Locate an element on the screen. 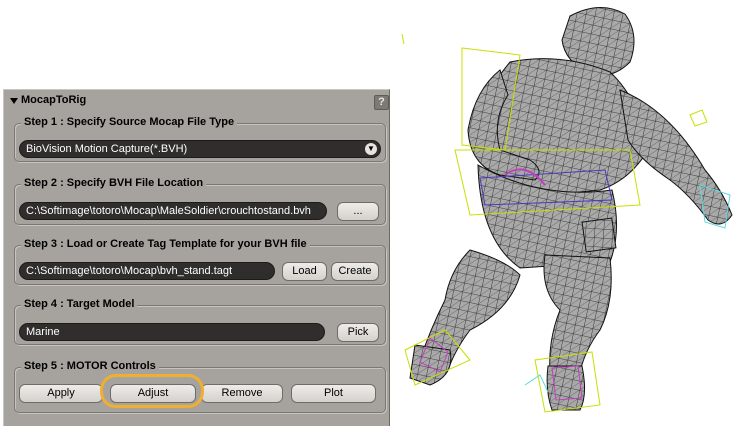 The image size is (740, 426). remove-button: Remove is located at coordinates (242, 393).